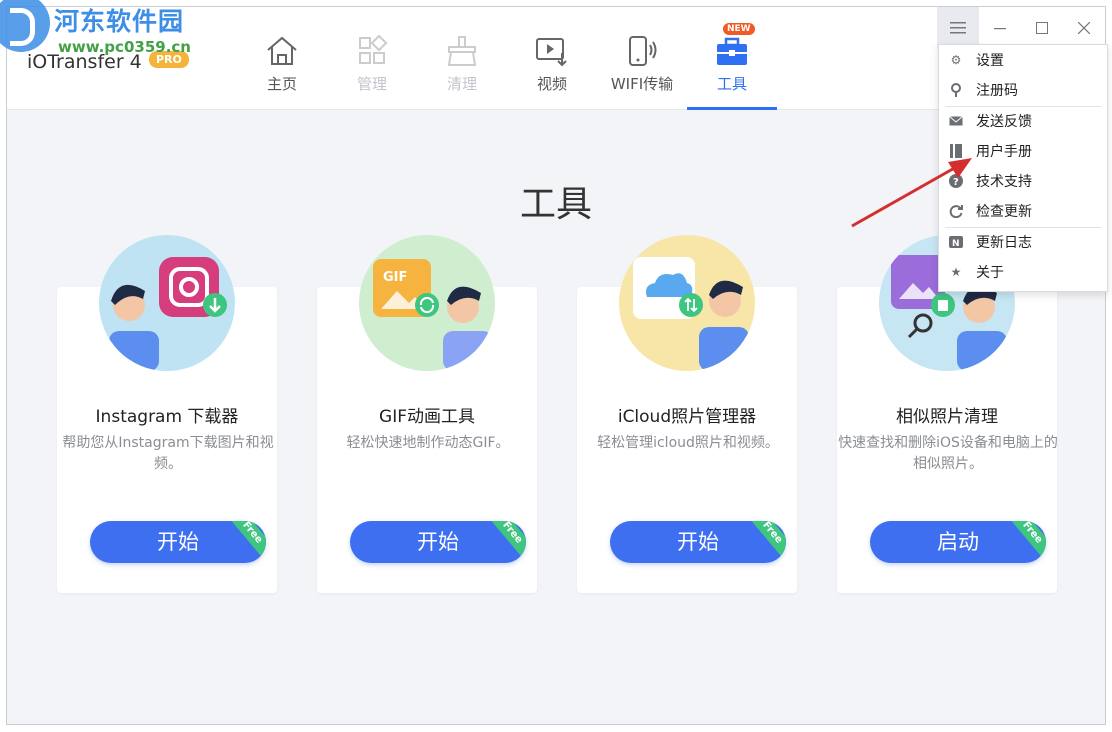 This screenshot has height=732, width=1112. I want to click on nav-tools-label: 工具, so click(731, 84).